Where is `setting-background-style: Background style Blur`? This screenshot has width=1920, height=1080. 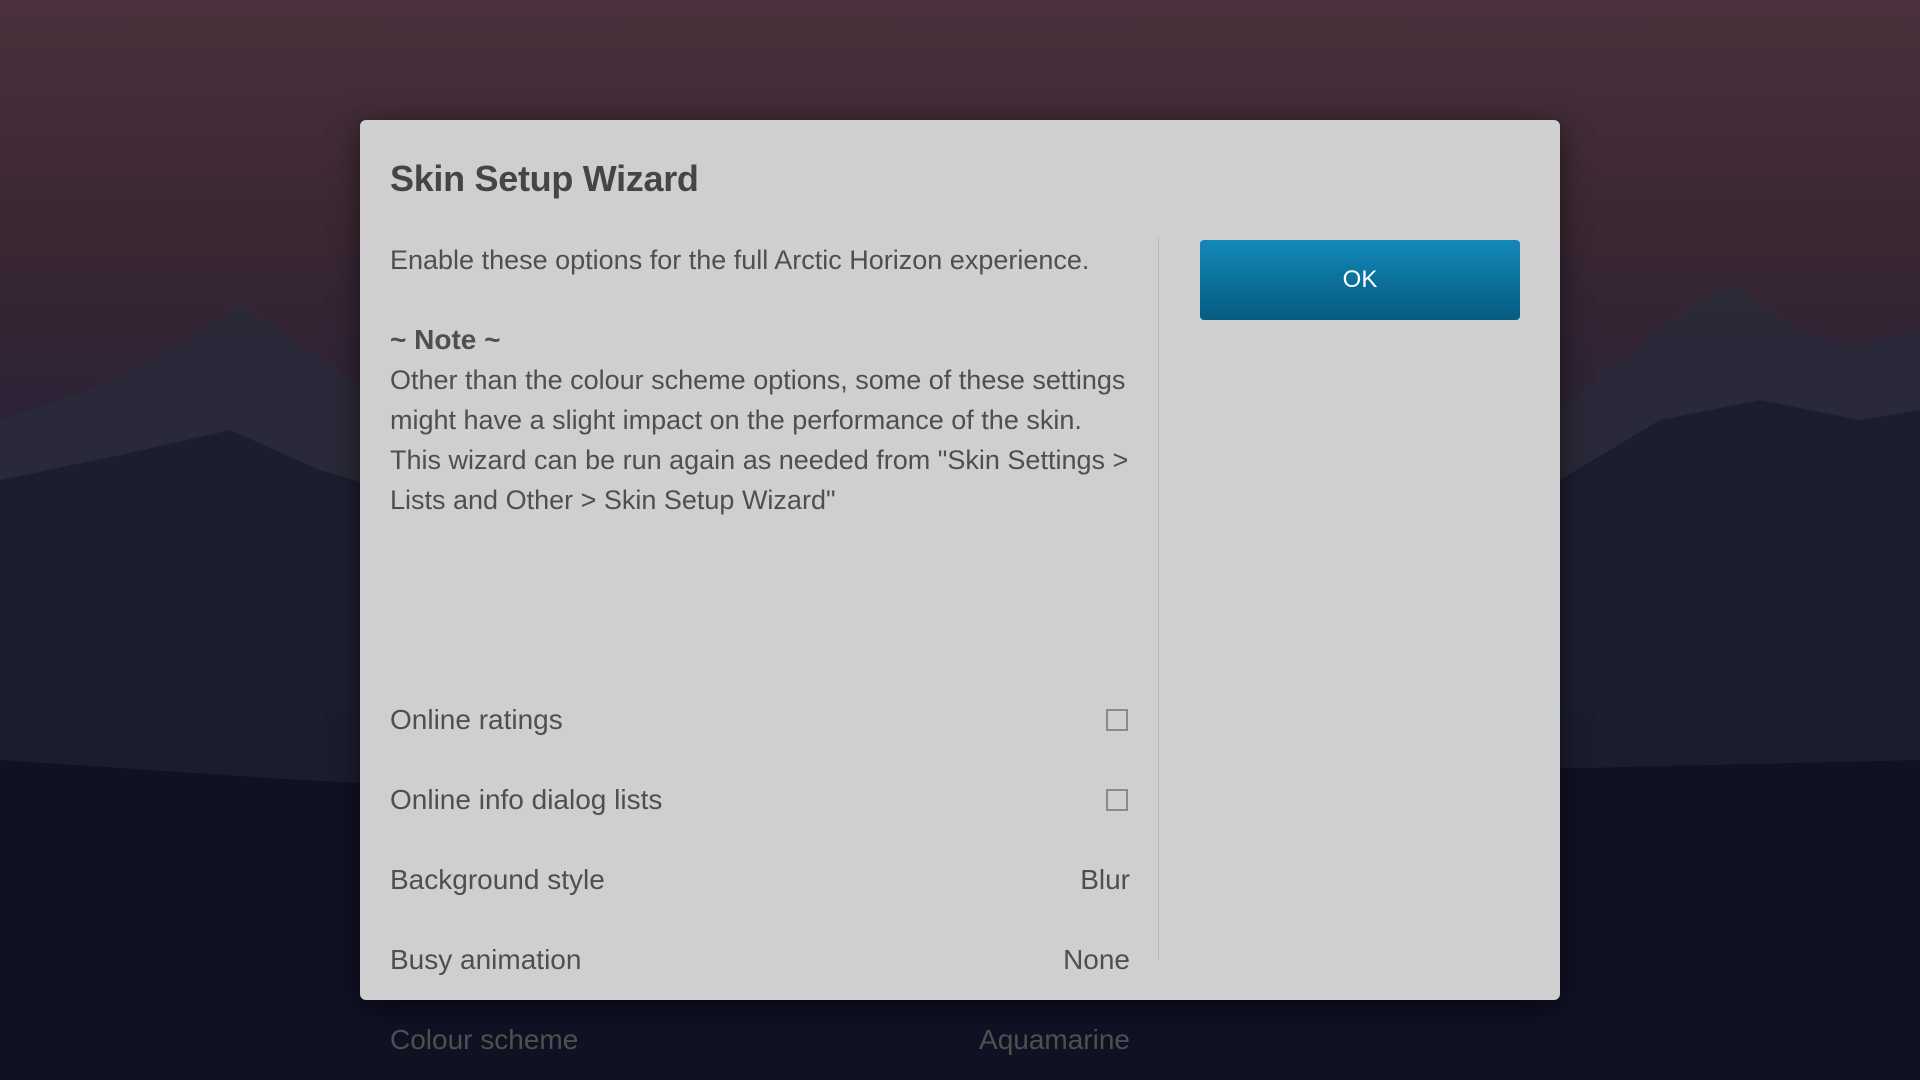 setting-background-style: Background style Blur is located at coordinates (760, 880).